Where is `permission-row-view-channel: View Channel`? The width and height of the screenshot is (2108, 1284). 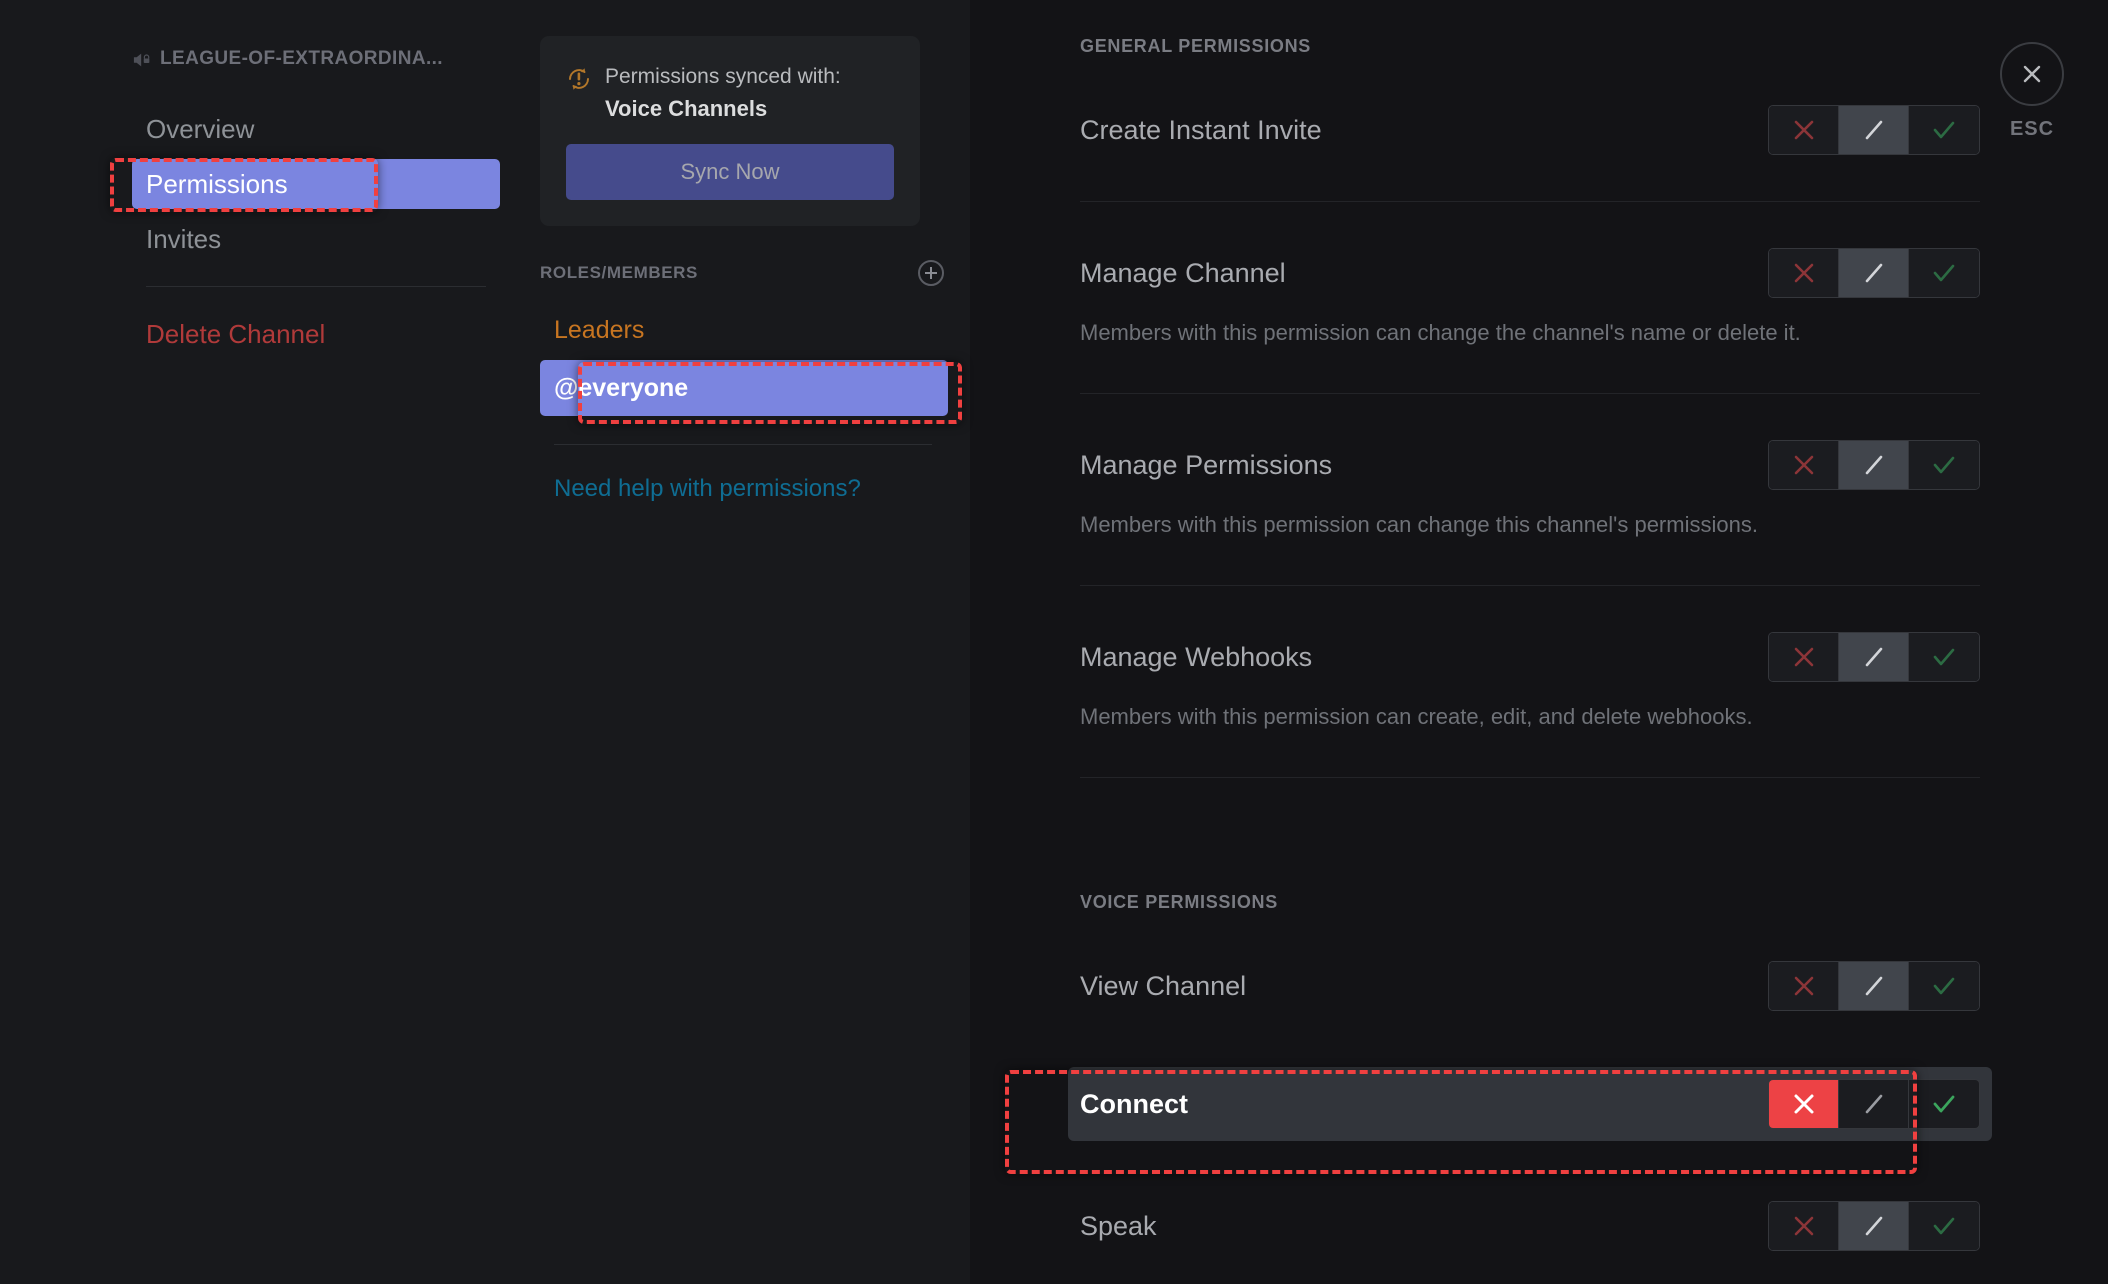
permission-row-view-channel: View Channel is located at coordinates (1530, 986).